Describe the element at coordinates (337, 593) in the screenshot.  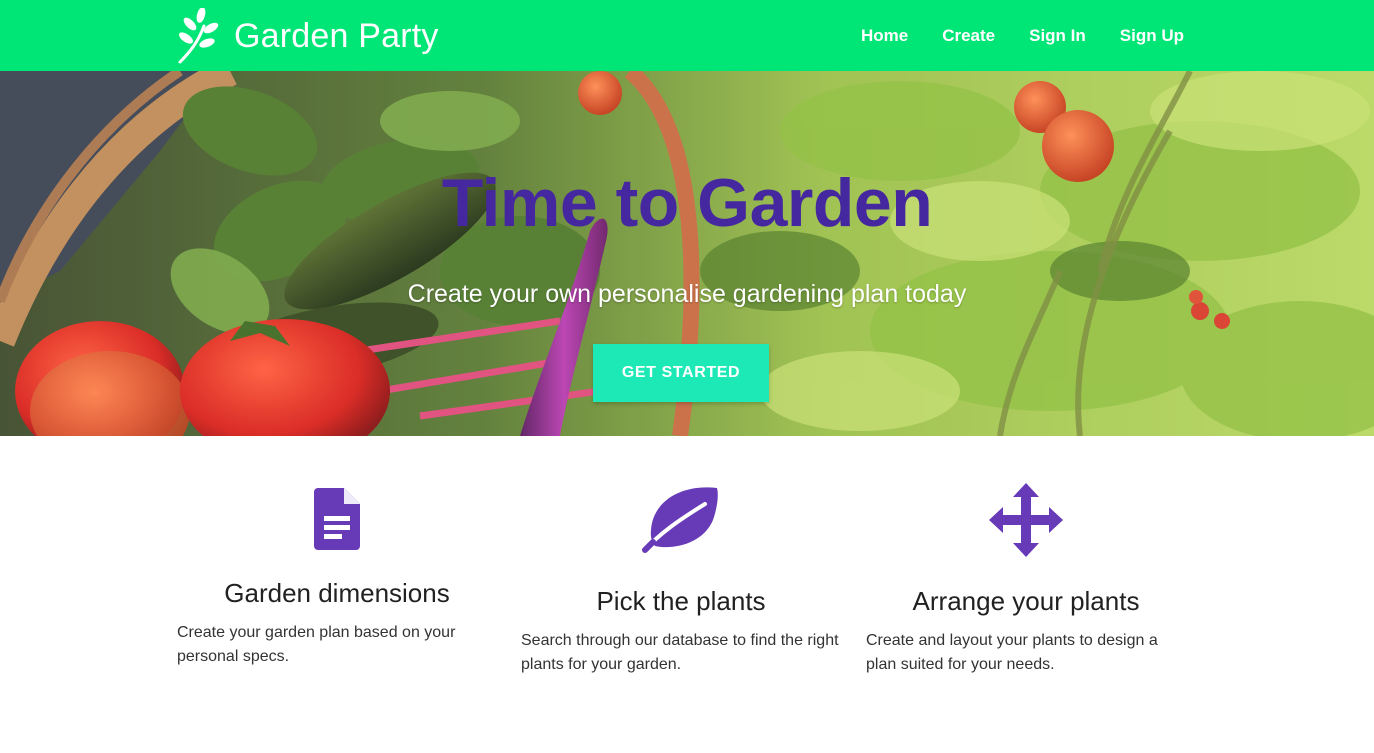
I see `feature-title: Garden dimensions` at that location.